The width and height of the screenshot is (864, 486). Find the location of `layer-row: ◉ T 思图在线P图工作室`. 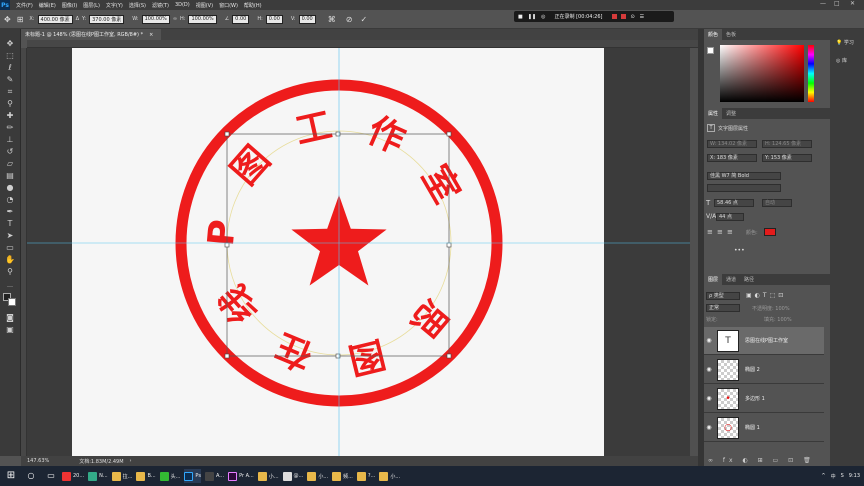

layer-row: ◉ T 思图在线P图工作室 is located at coordinates (764, 341).